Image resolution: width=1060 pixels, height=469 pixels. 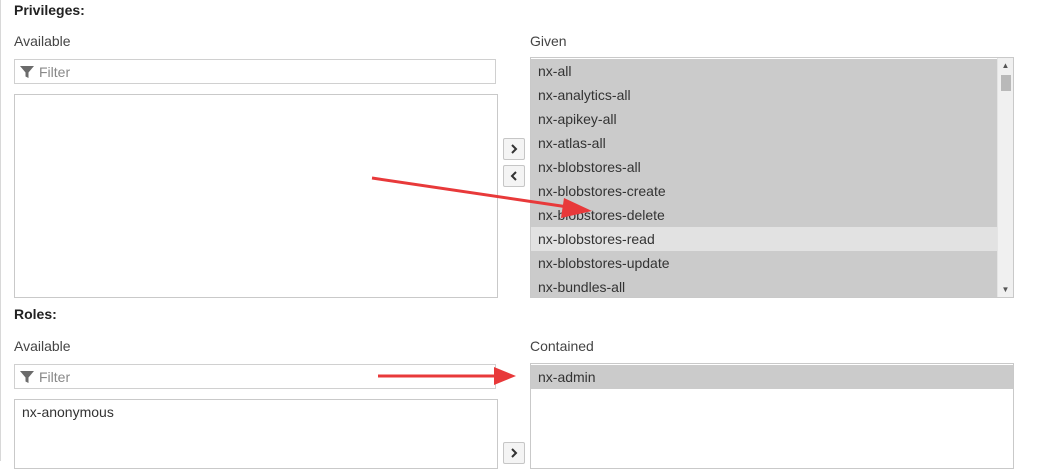 I want to click on privileges-available-label: Available, so click(x=42, y=41).